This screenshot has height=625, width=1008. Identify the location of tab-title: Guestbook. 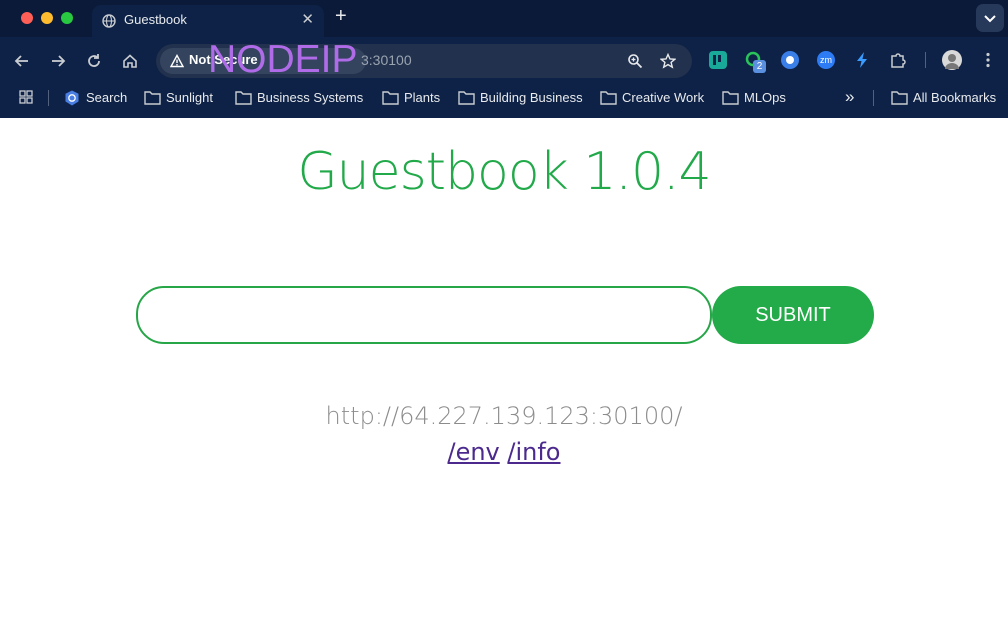
(155, 19).